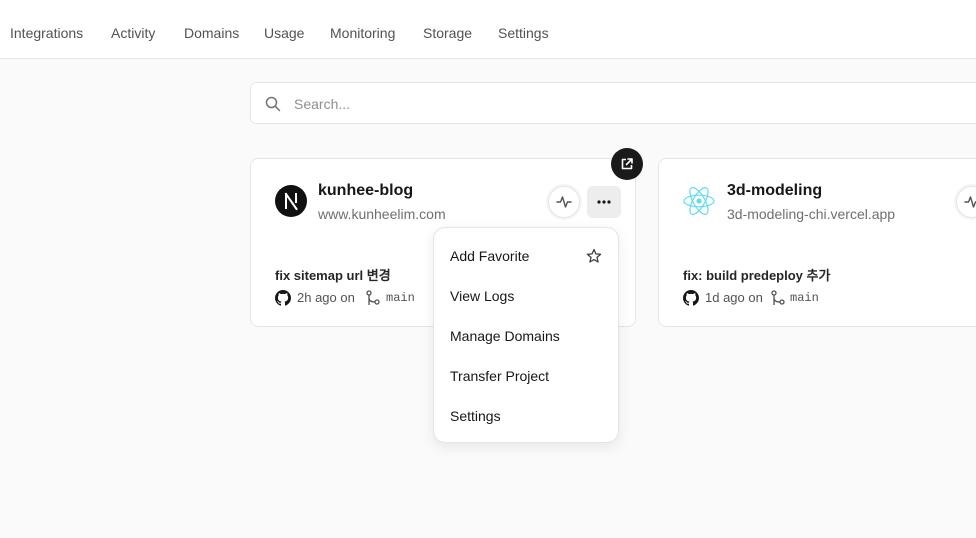  What do you see at coordinates (365, 191) in the screenshot?
I see `project-name: kunhee-blog` at bounding box center [365, 191].